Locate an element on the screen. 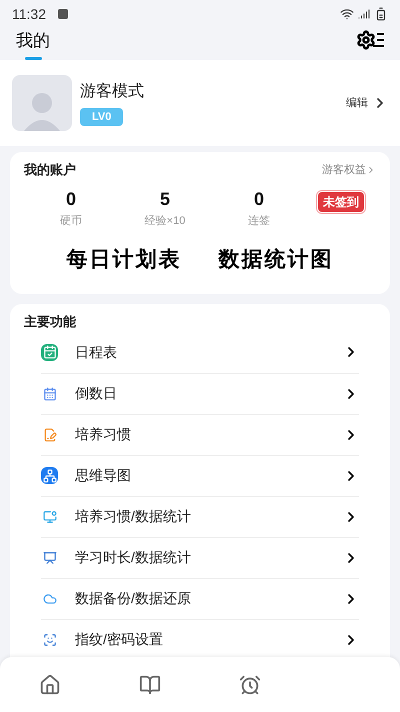  user-name: 游客模式 is located at coordinates (112, 92).